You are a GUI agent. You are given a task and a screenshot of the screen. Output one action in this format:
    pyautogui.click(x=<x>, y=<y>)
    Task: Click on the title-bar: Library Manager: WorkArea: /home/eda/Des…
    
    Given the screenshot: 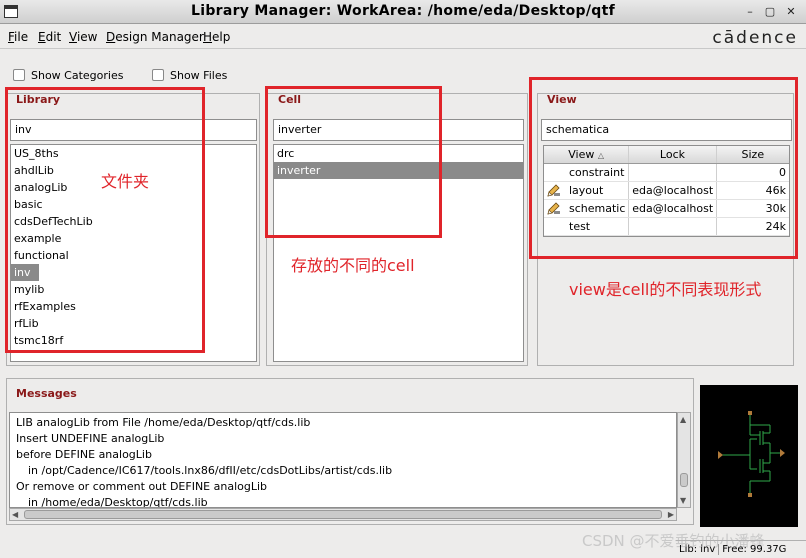 What is the action you would take?
    pyautogui.click(x=403, y=12)
    